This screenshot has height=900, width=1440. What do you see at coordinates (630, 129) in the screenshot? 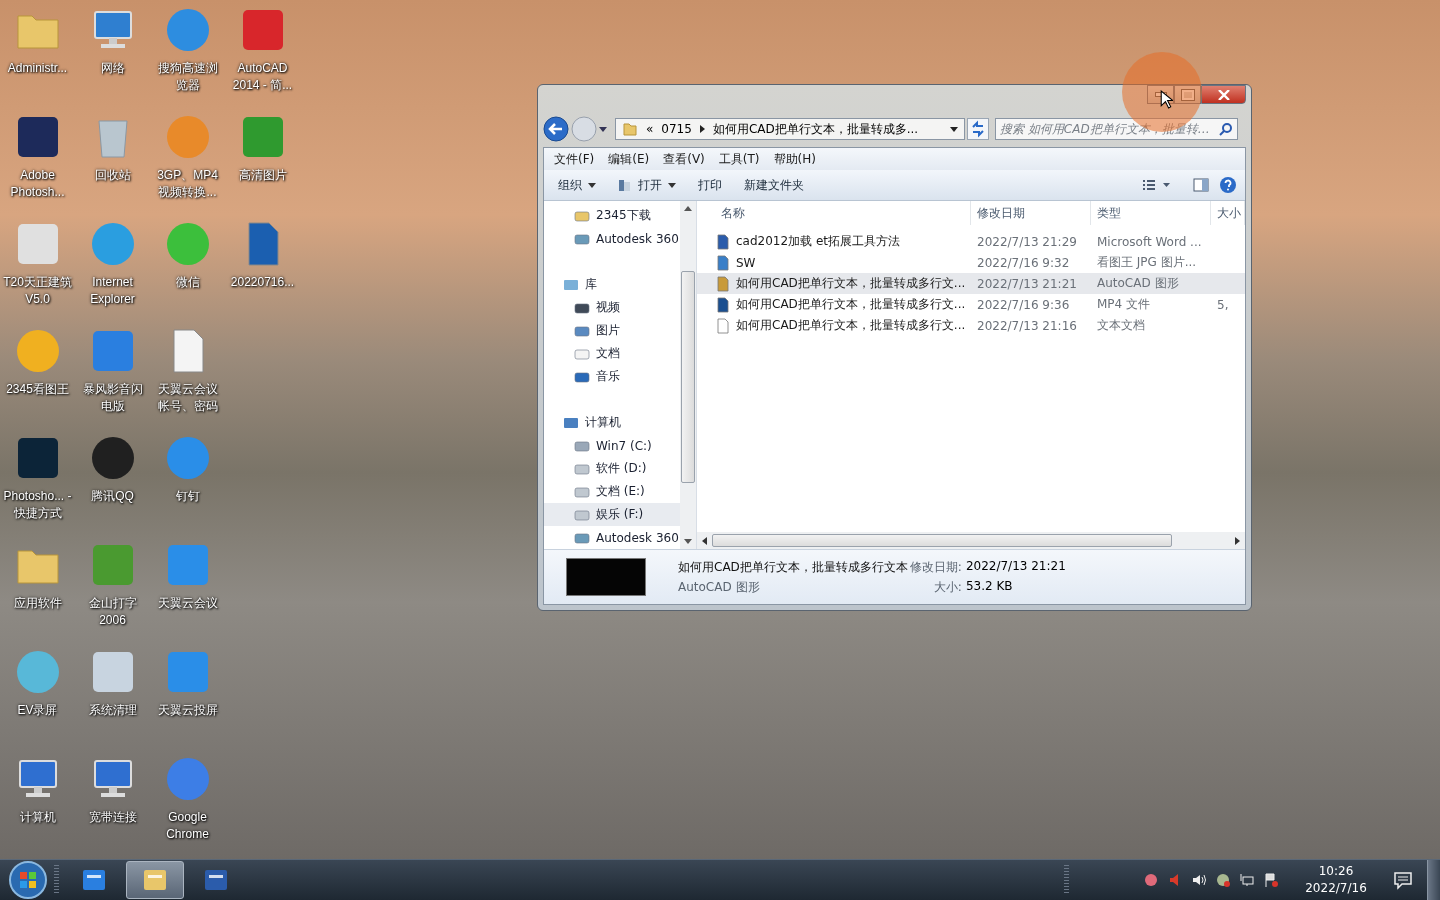
I see `folder-icon` at bounding box center [630, 129].